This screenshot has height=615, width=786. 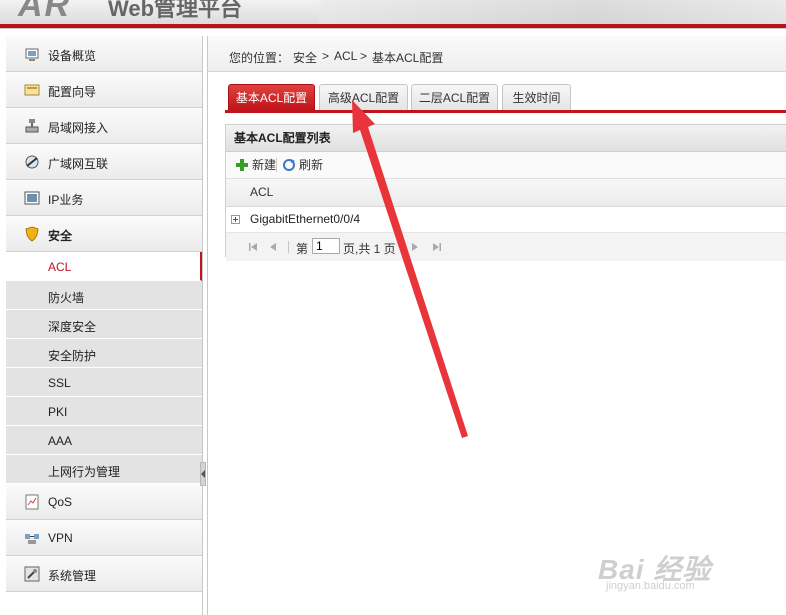 I want to click on first-page-icon, so click(x=253, y=247).